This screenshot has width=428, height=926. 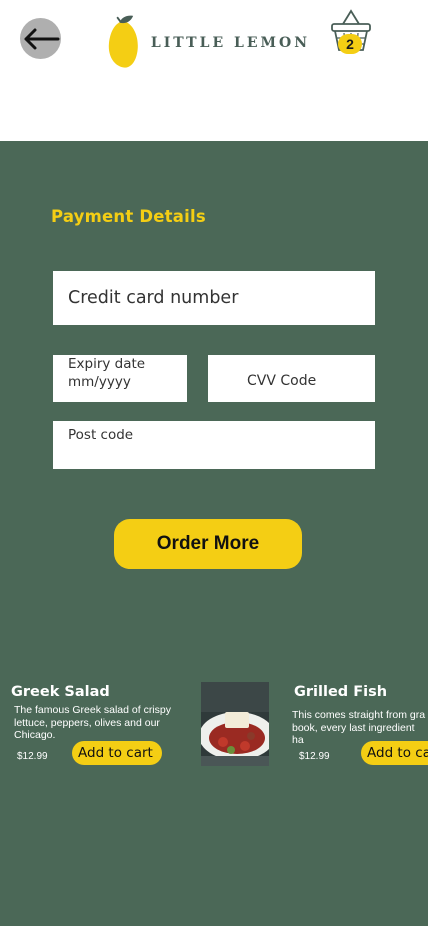 What do you see at coordinates (394, 753) in the screenshot?
I see `add-to-cart-grilled-fish-button: Add to ca` at bounding box center [394, 753].